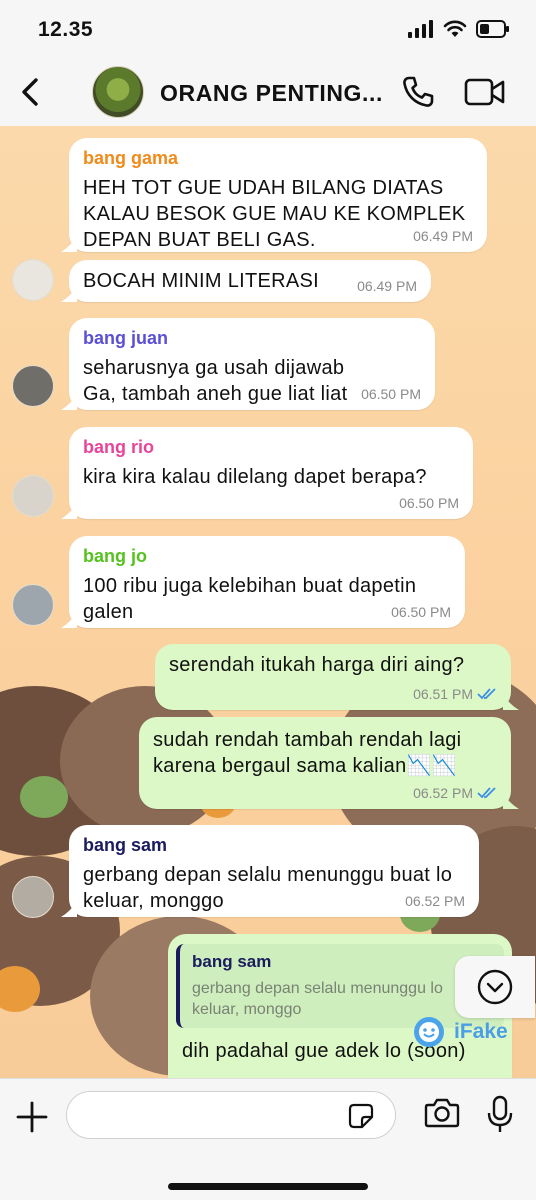 The width and height of the screenshot is (536, 1200). I want to click on message-meta: 06.51 PM, so click(455, 694).